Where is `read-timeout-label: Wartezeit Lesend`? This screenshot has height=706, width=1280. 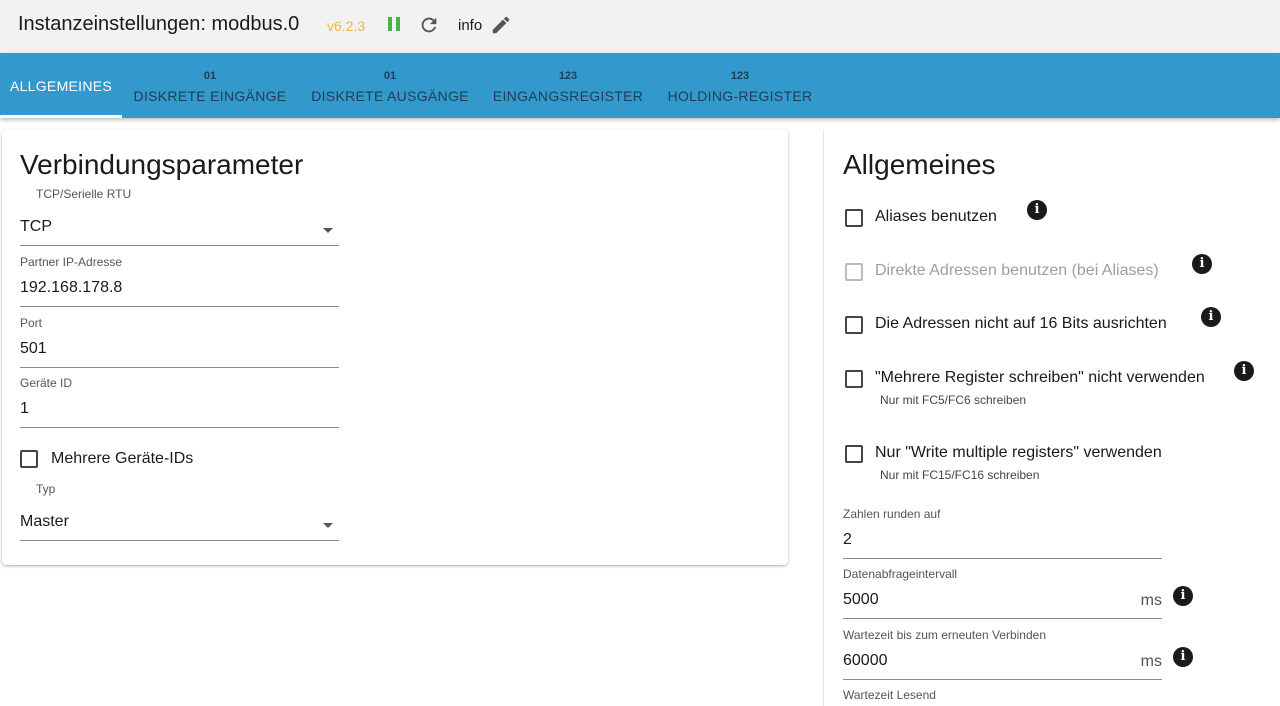
read-timeout-label: Wartezeit Lesend is located at coordinates (889, 695).